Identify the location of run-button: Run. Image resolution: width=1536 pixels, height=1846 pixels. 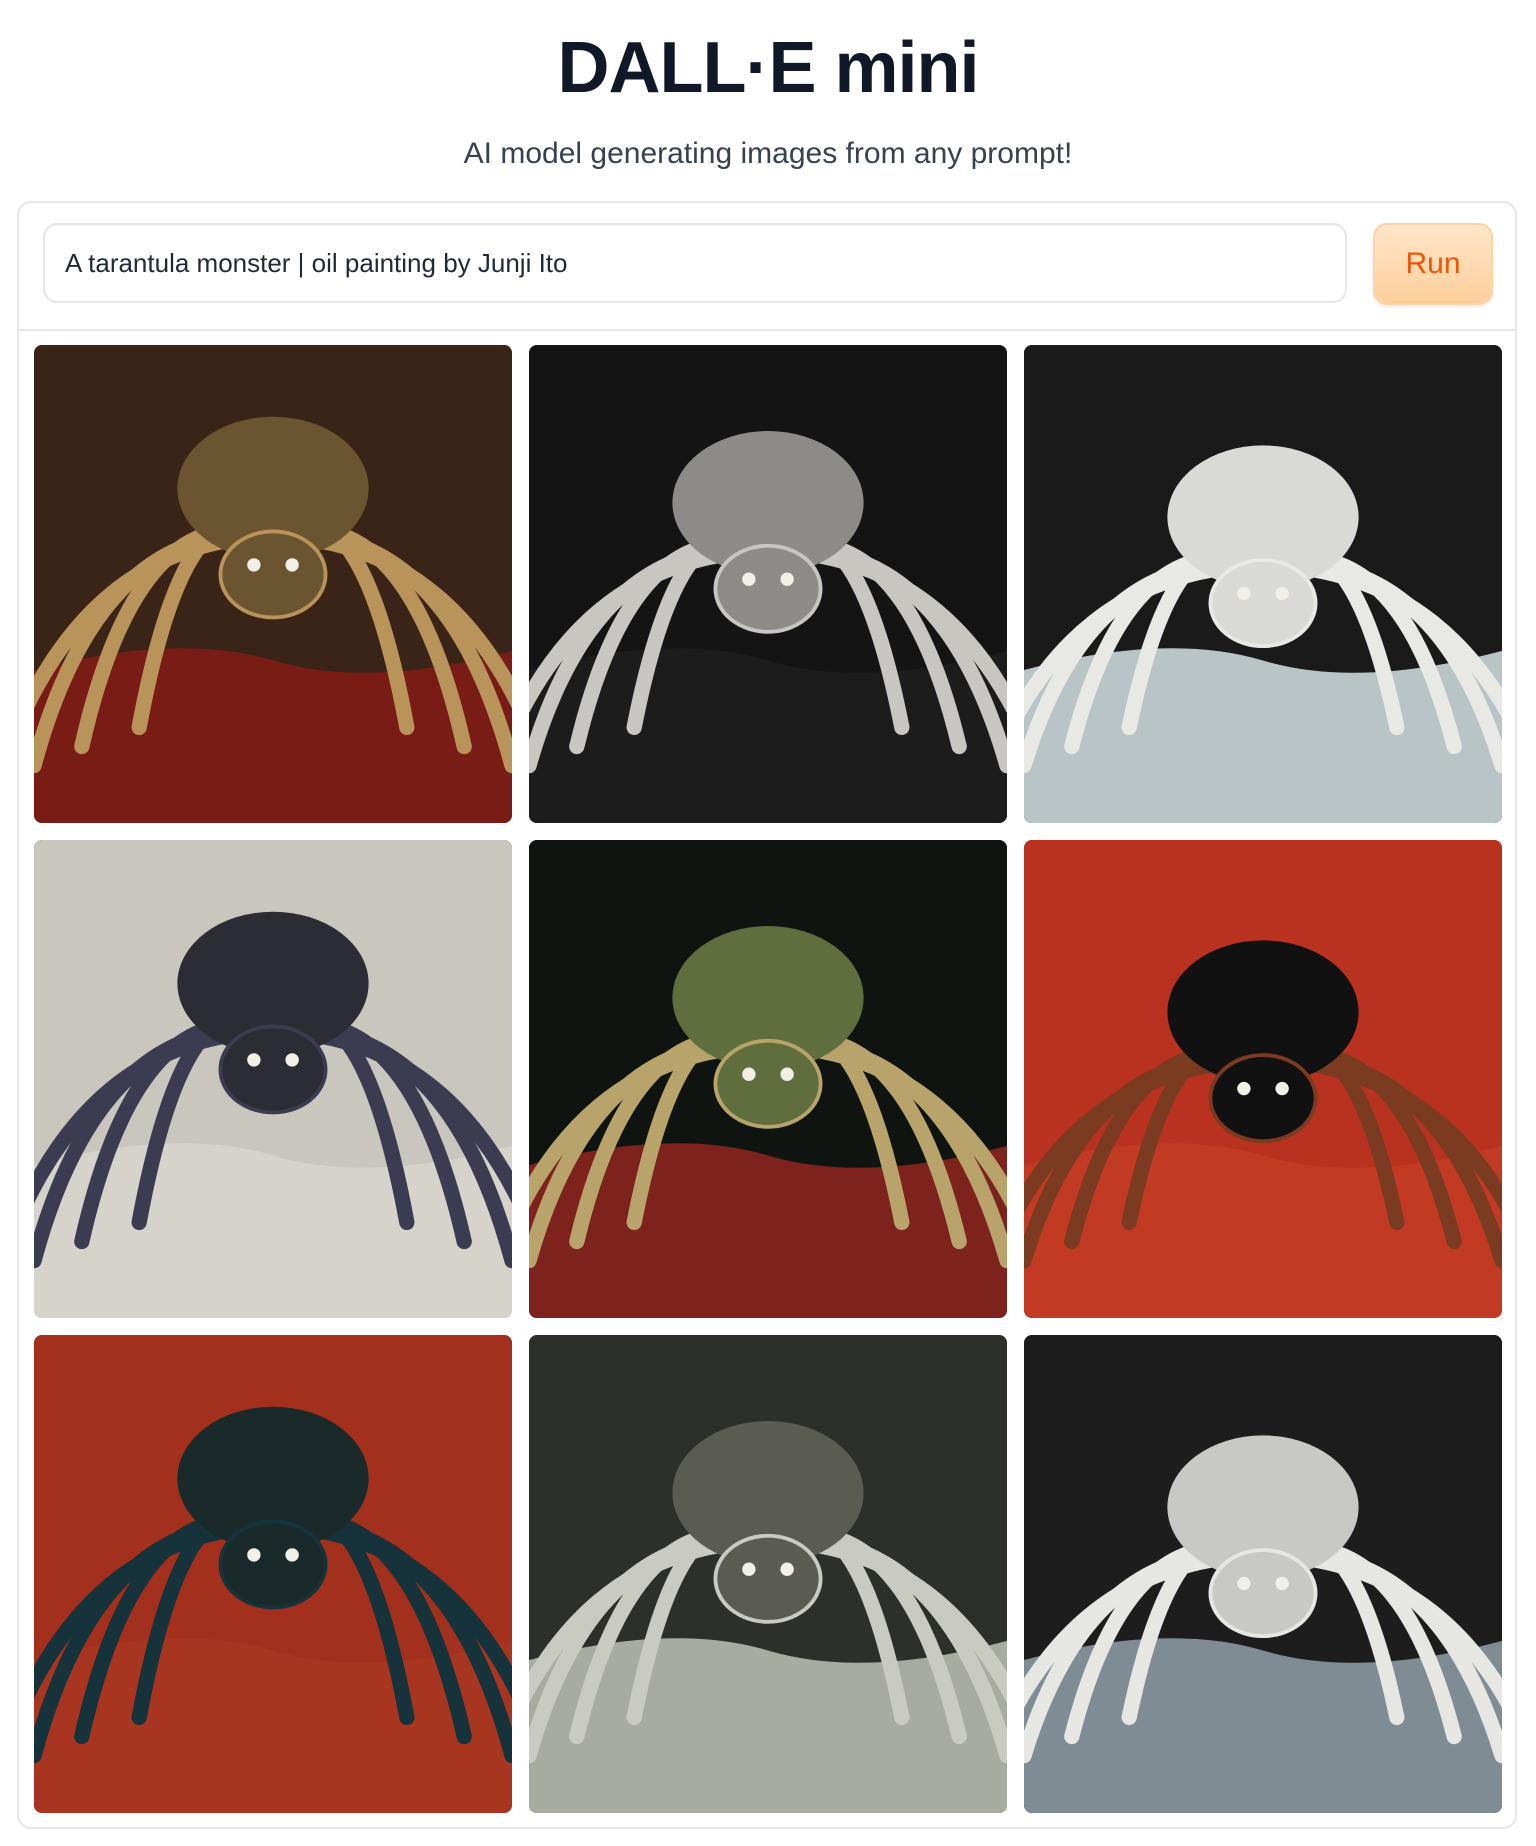
(1433, 264).